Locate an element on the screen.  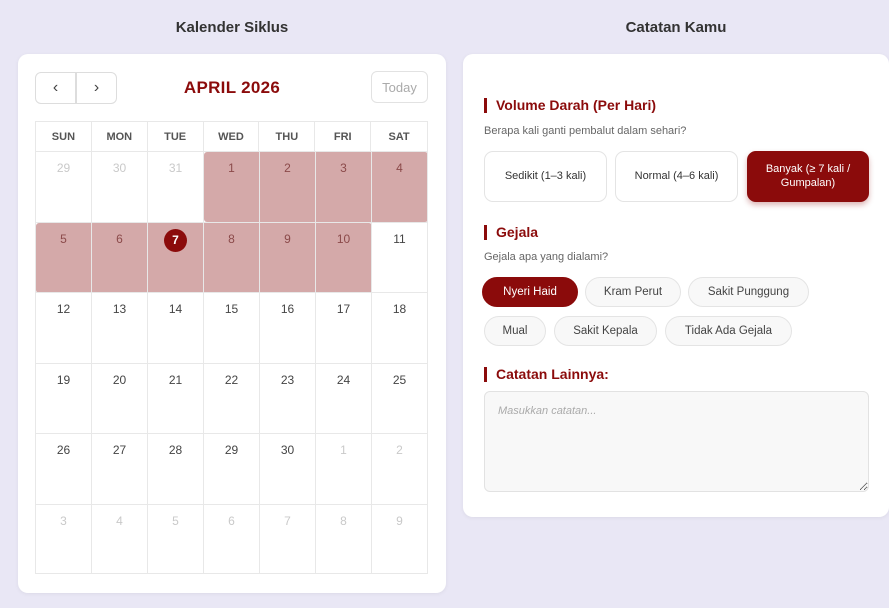
calendar-day-cell: 21 is located at coordinates (176, 398).